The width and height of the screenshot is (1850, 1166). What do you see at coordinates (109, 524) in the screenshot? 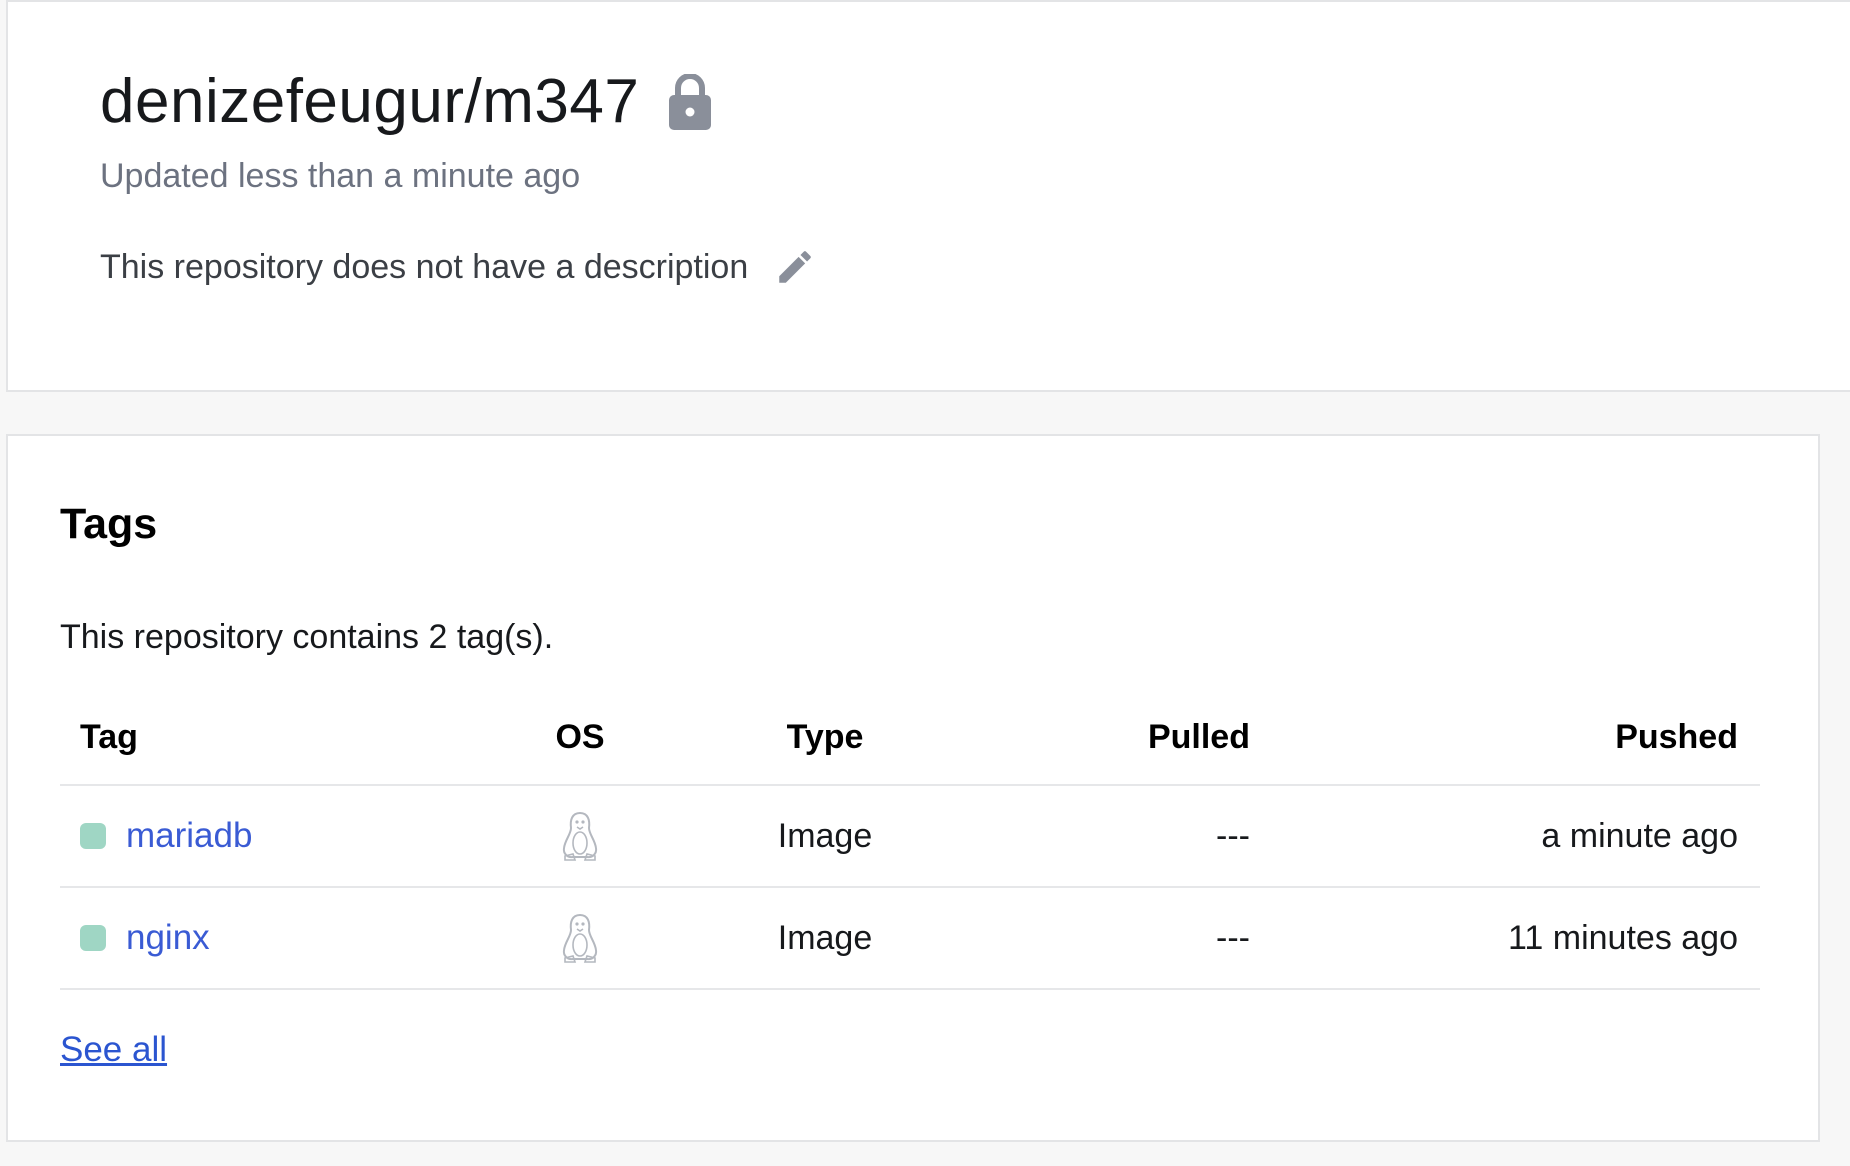
I see `tags-section-title: Tags` at bounding box center [109, 524].